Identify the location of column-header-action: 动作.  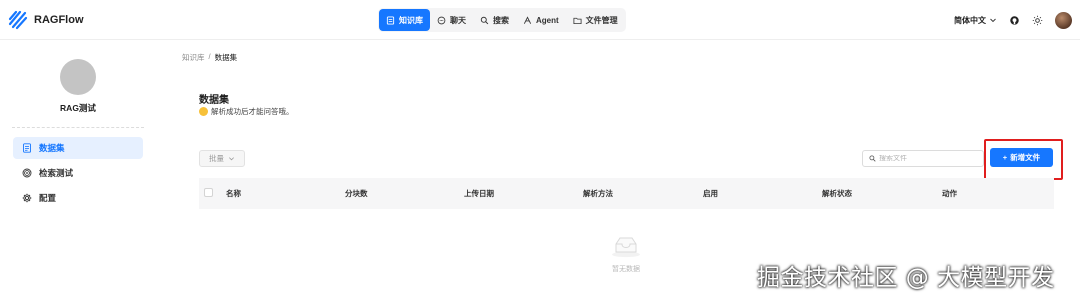
(949, 193).